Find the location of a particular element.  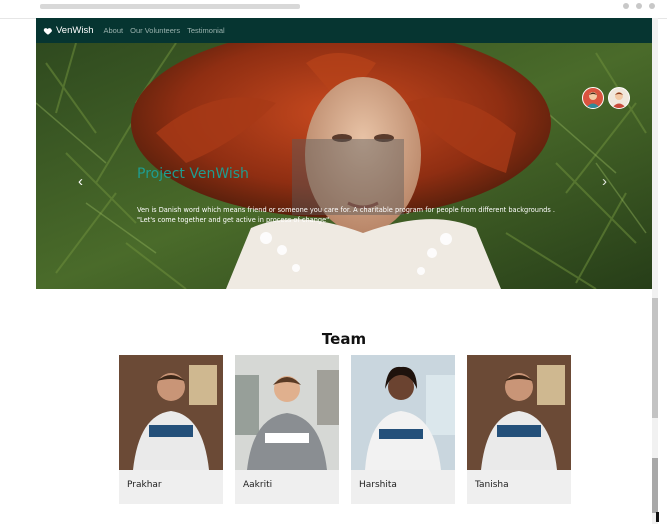

nav-links: About Our Volunteers Testimonial is located at coordinates (164, 30).